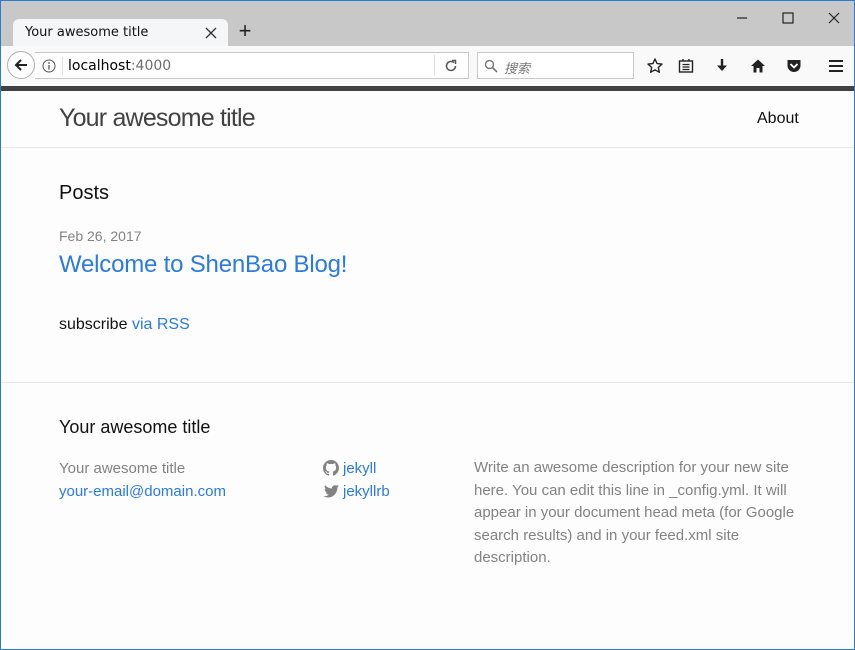 The width and height of the screenshot is (855, 650). Describe the element at coordinates (99, 66) in the screenshot. I see `url-host: localhost` at that location.